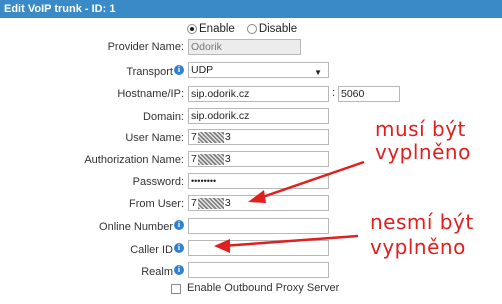 The height and width of the screenshot is (304, 502). Describe the element at coordinates (289, 206) in the screenshot. I see `annotation-arrows` at that location.